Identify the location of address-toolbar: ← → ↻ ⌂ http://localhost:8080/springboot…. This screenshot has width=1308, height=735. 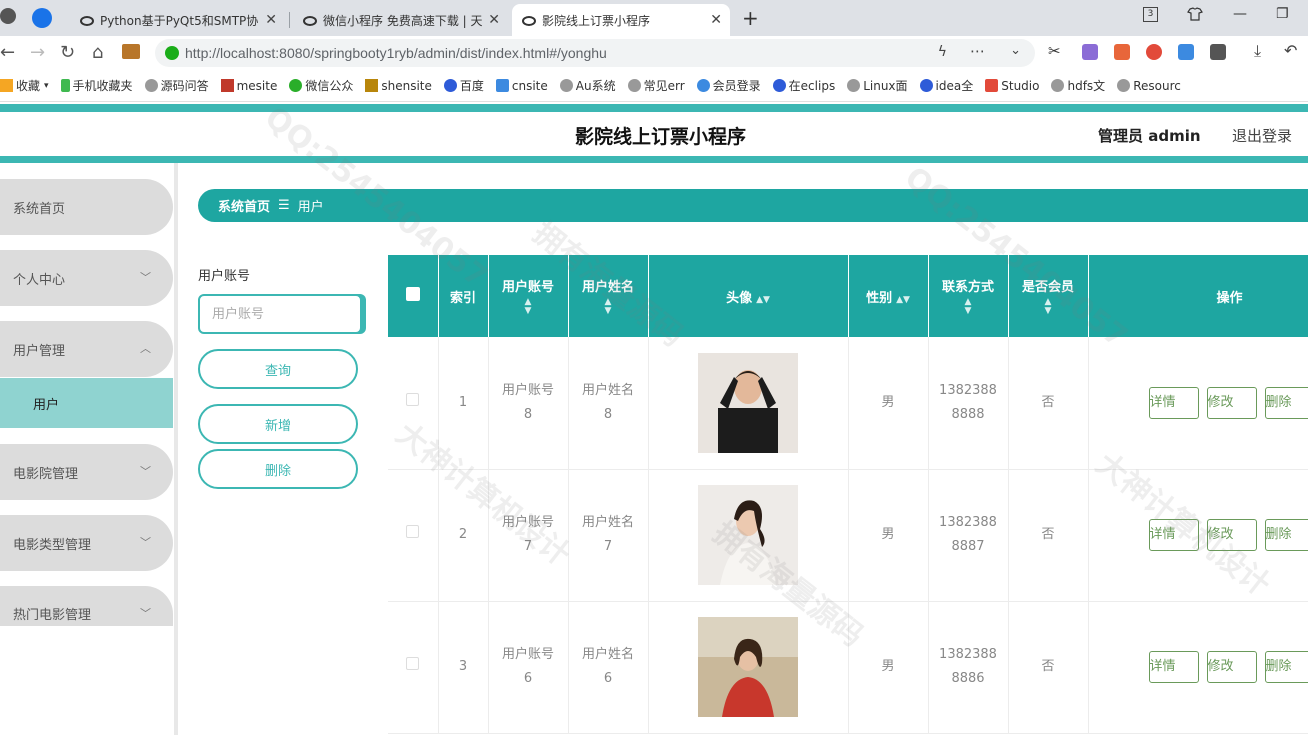
(654, 53).